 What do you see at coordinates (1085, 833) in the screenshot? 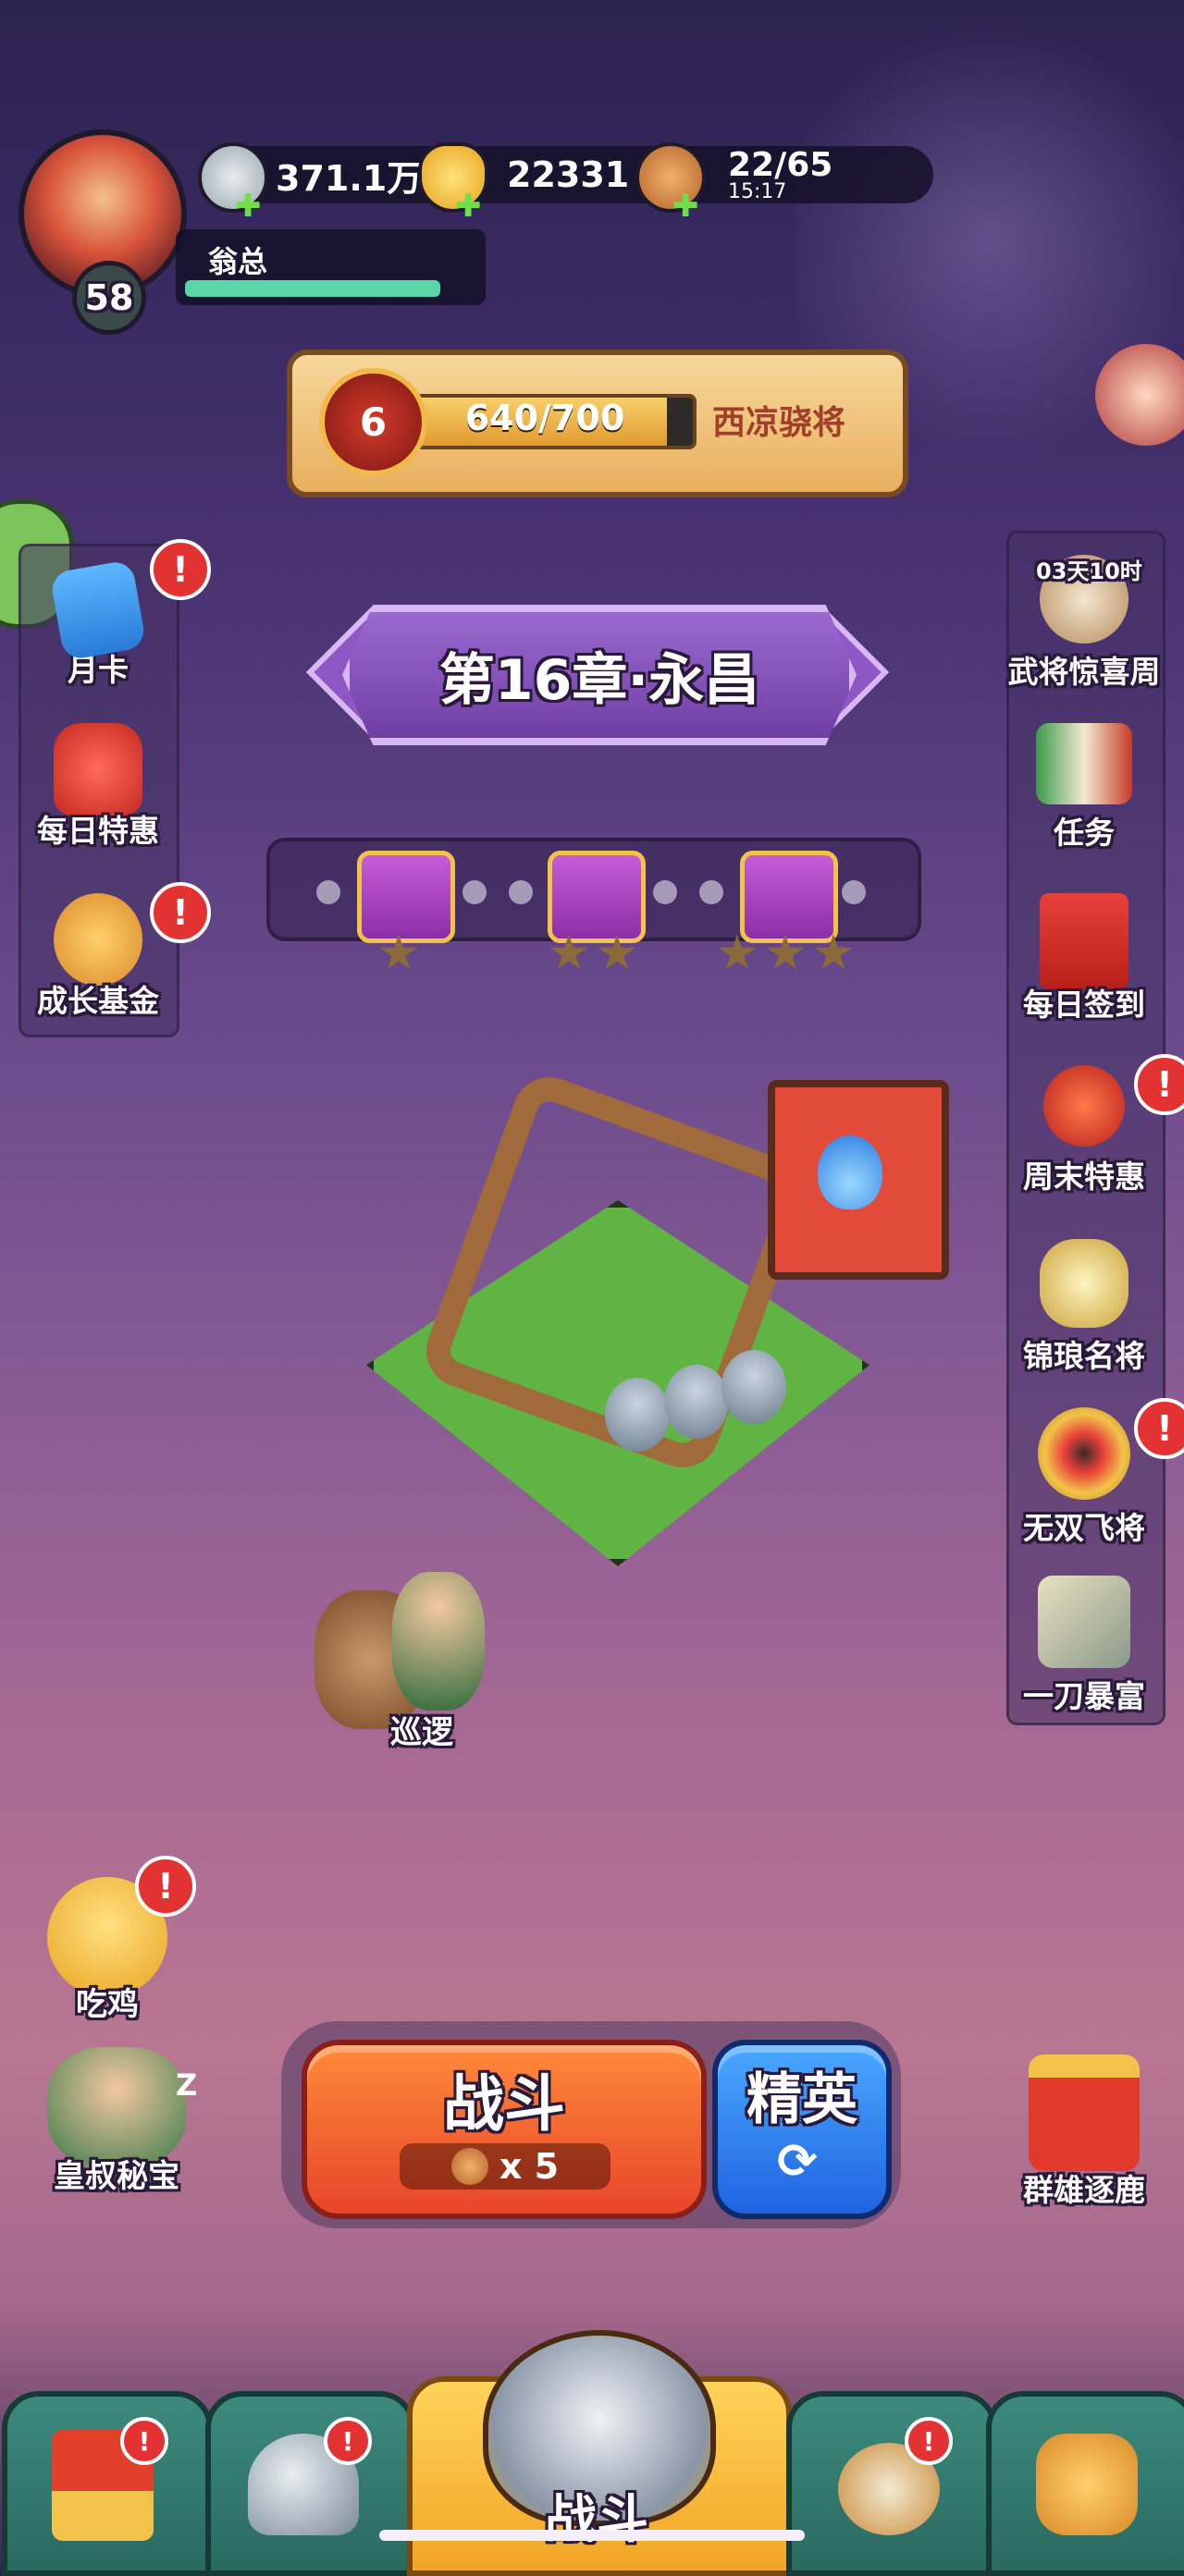
I see `quest-label: 任务` at bounding box center [1085, 833].